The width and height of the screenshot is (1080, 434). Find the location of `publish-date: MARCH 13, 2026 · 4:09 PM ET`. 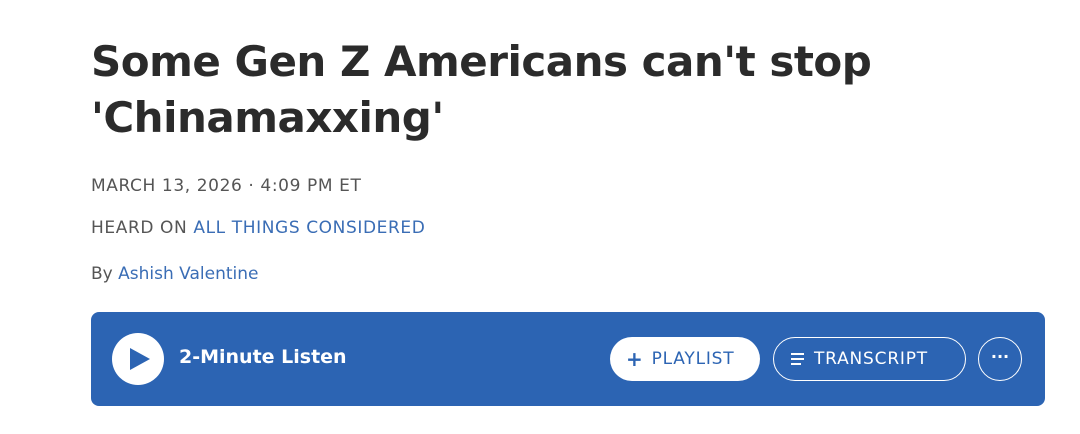

publish-date: MARCH 13, 2026 · 4:09 PM ET is located at coordinates (226, 186).